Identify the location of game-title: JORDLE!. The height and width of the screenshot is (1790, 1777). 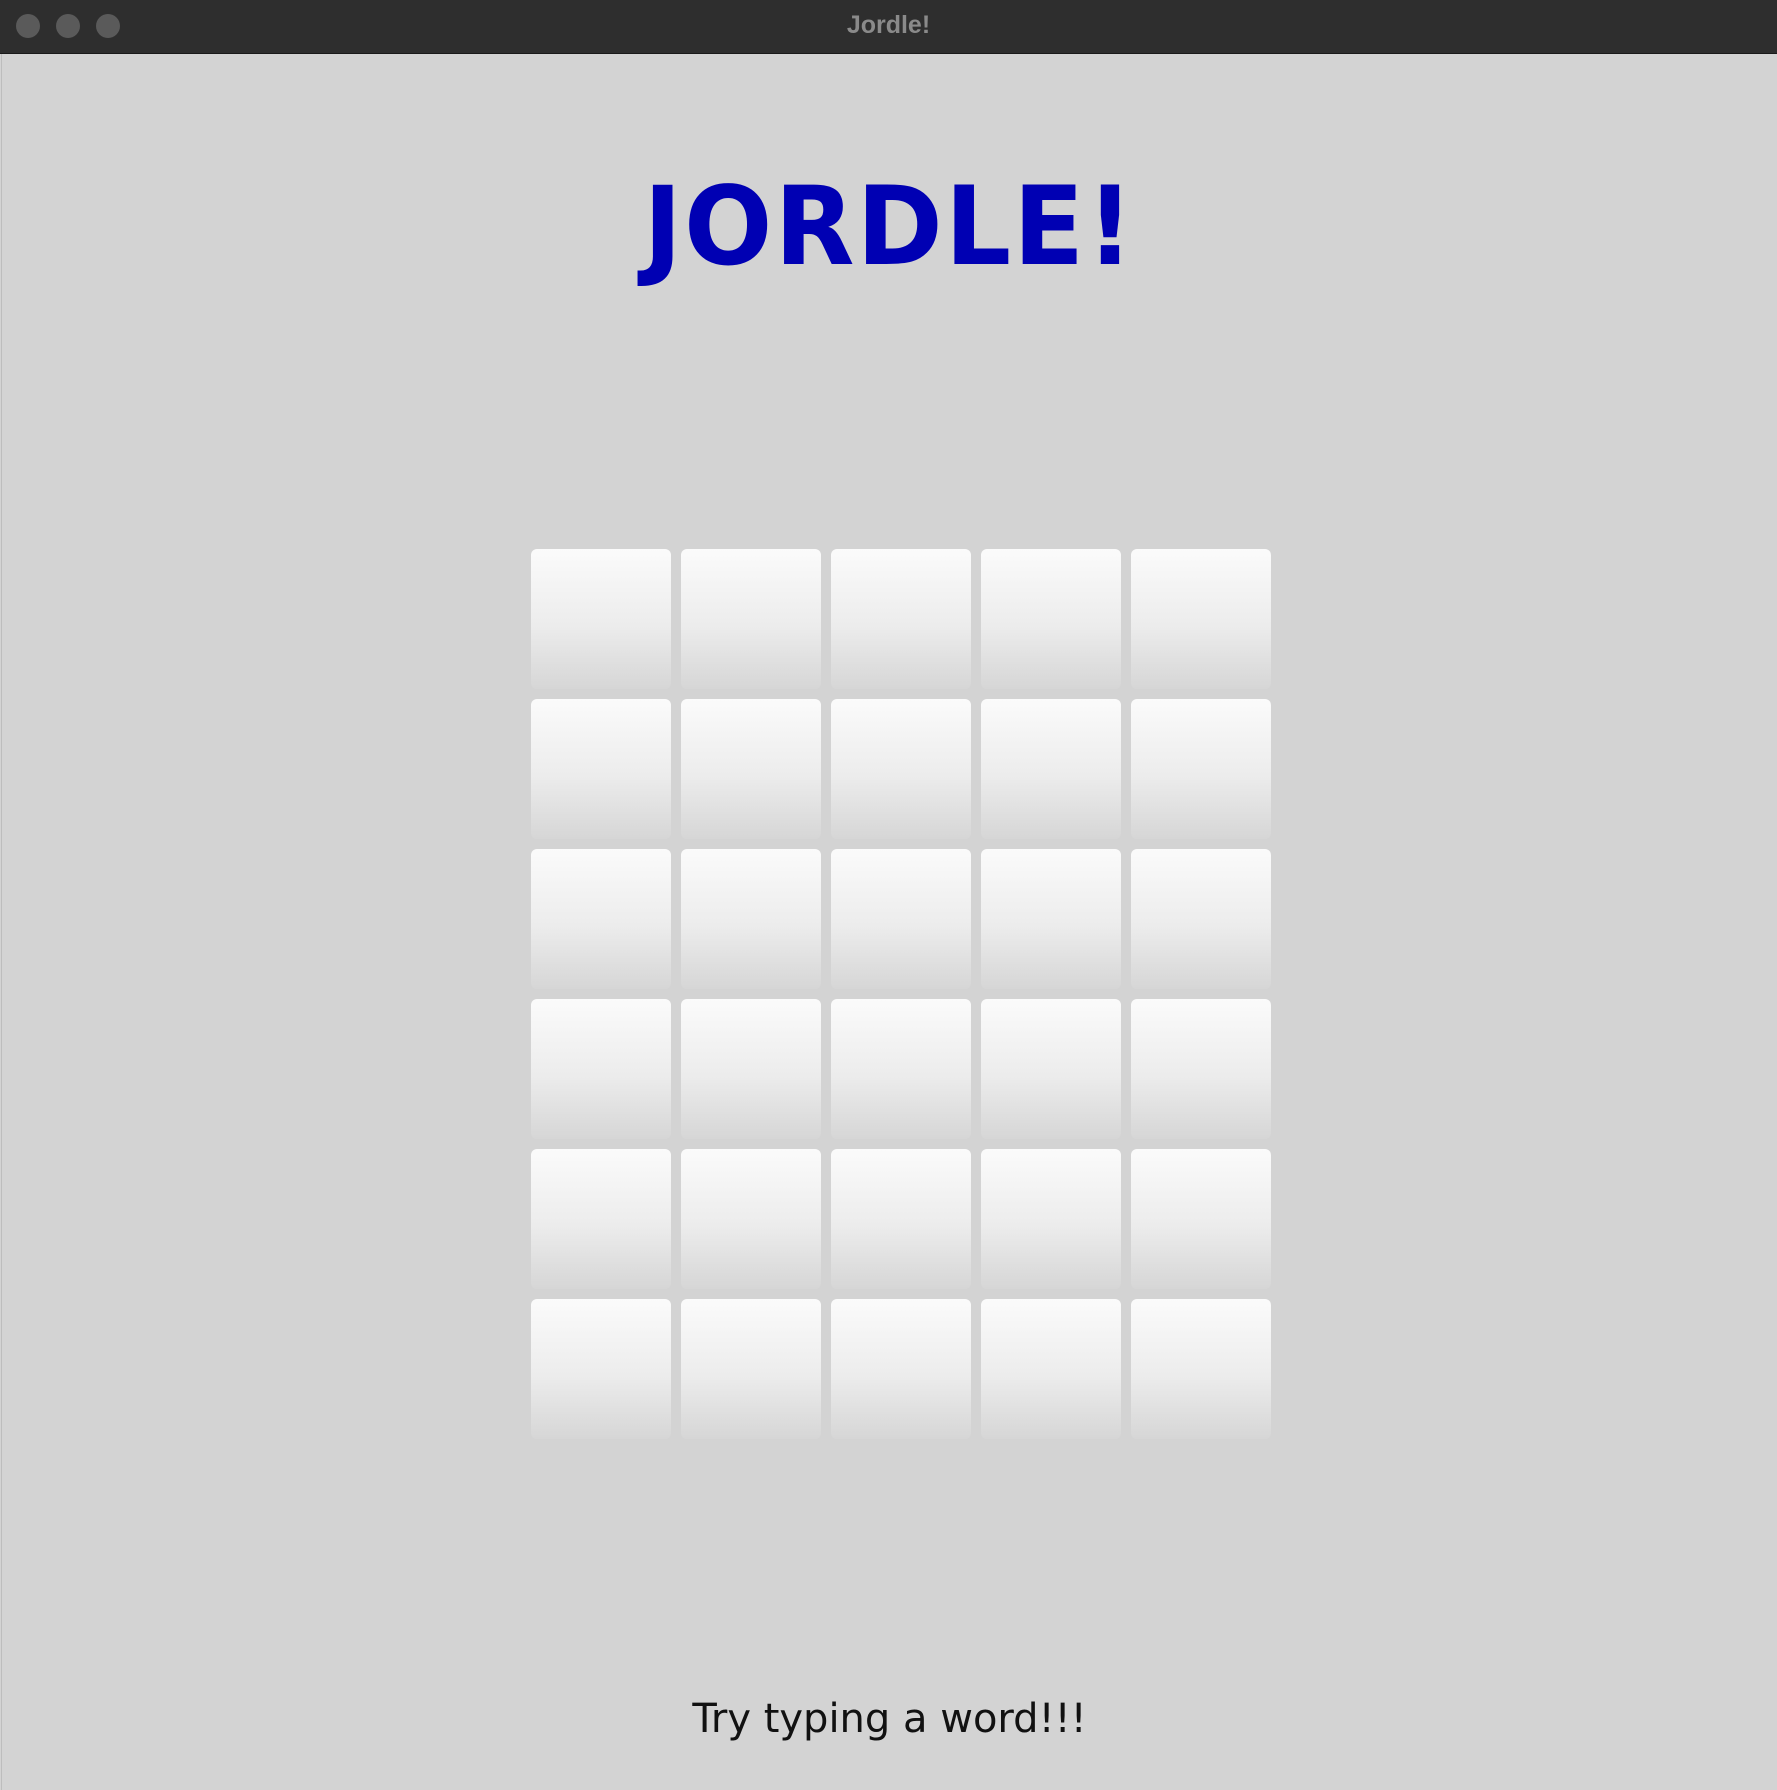
(889, 226).